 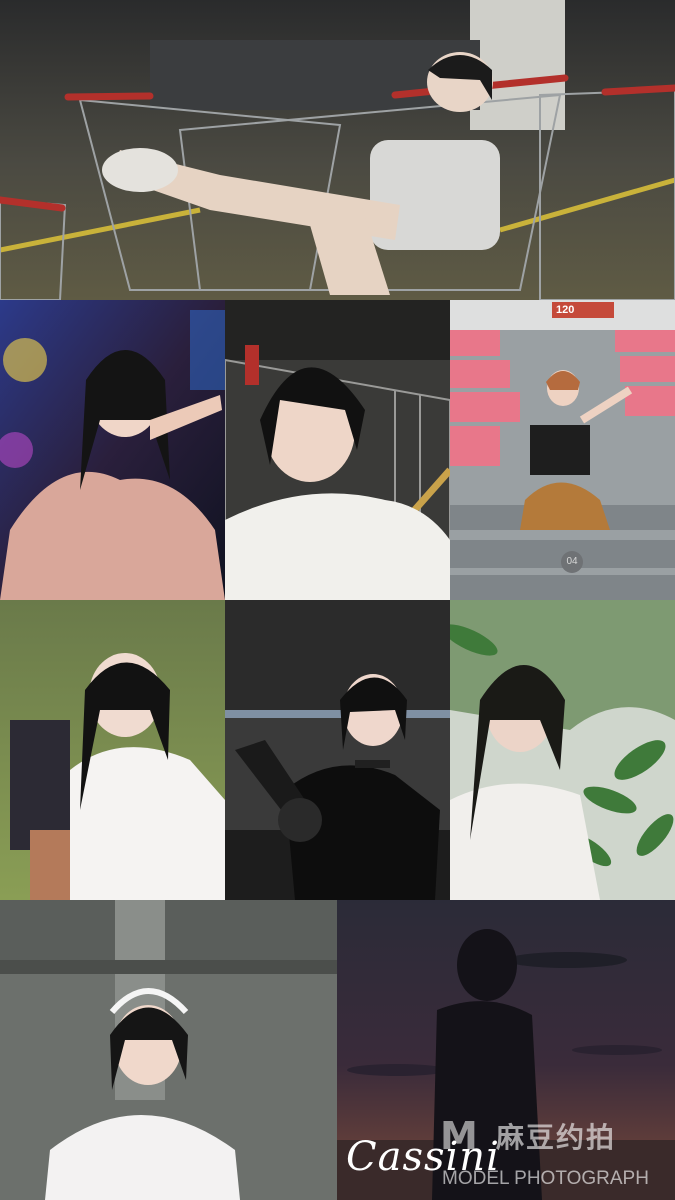 I want to click on brand-logo-mark: M, so click(x=459, y=1136).